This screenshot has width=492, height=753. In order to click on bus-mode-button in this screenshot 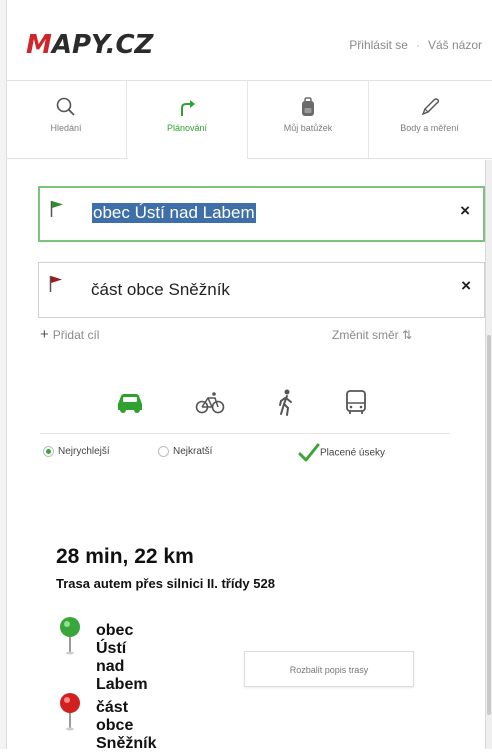, I will do `click(356, 402)`.